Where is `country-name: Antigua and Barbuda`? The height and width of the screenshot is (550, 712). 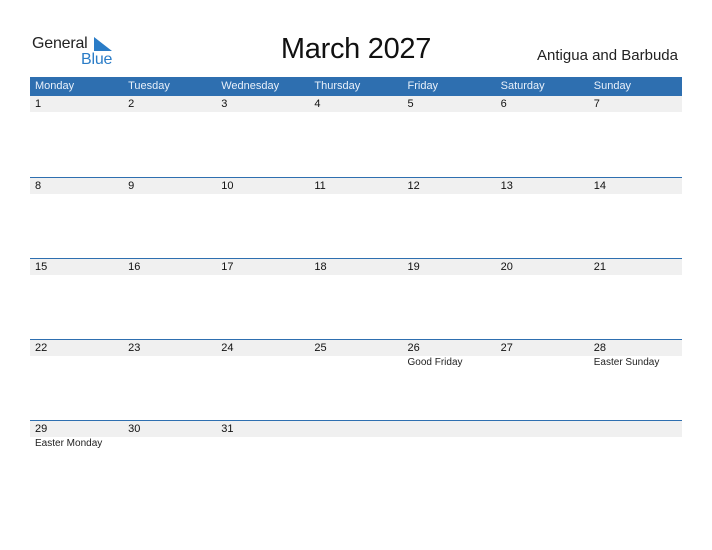 country-name: Antigua and Barbuda is located at coordinates (607, 55).